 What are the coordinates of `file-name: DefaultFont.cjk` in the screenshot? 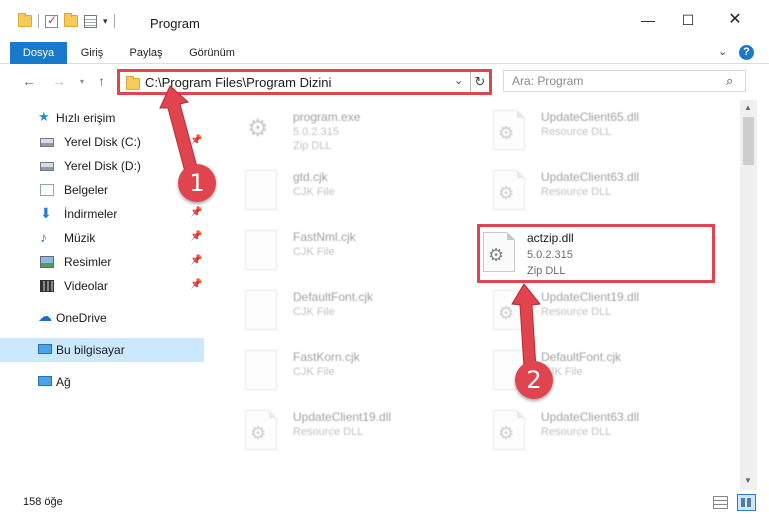 It's located at (581, 357).